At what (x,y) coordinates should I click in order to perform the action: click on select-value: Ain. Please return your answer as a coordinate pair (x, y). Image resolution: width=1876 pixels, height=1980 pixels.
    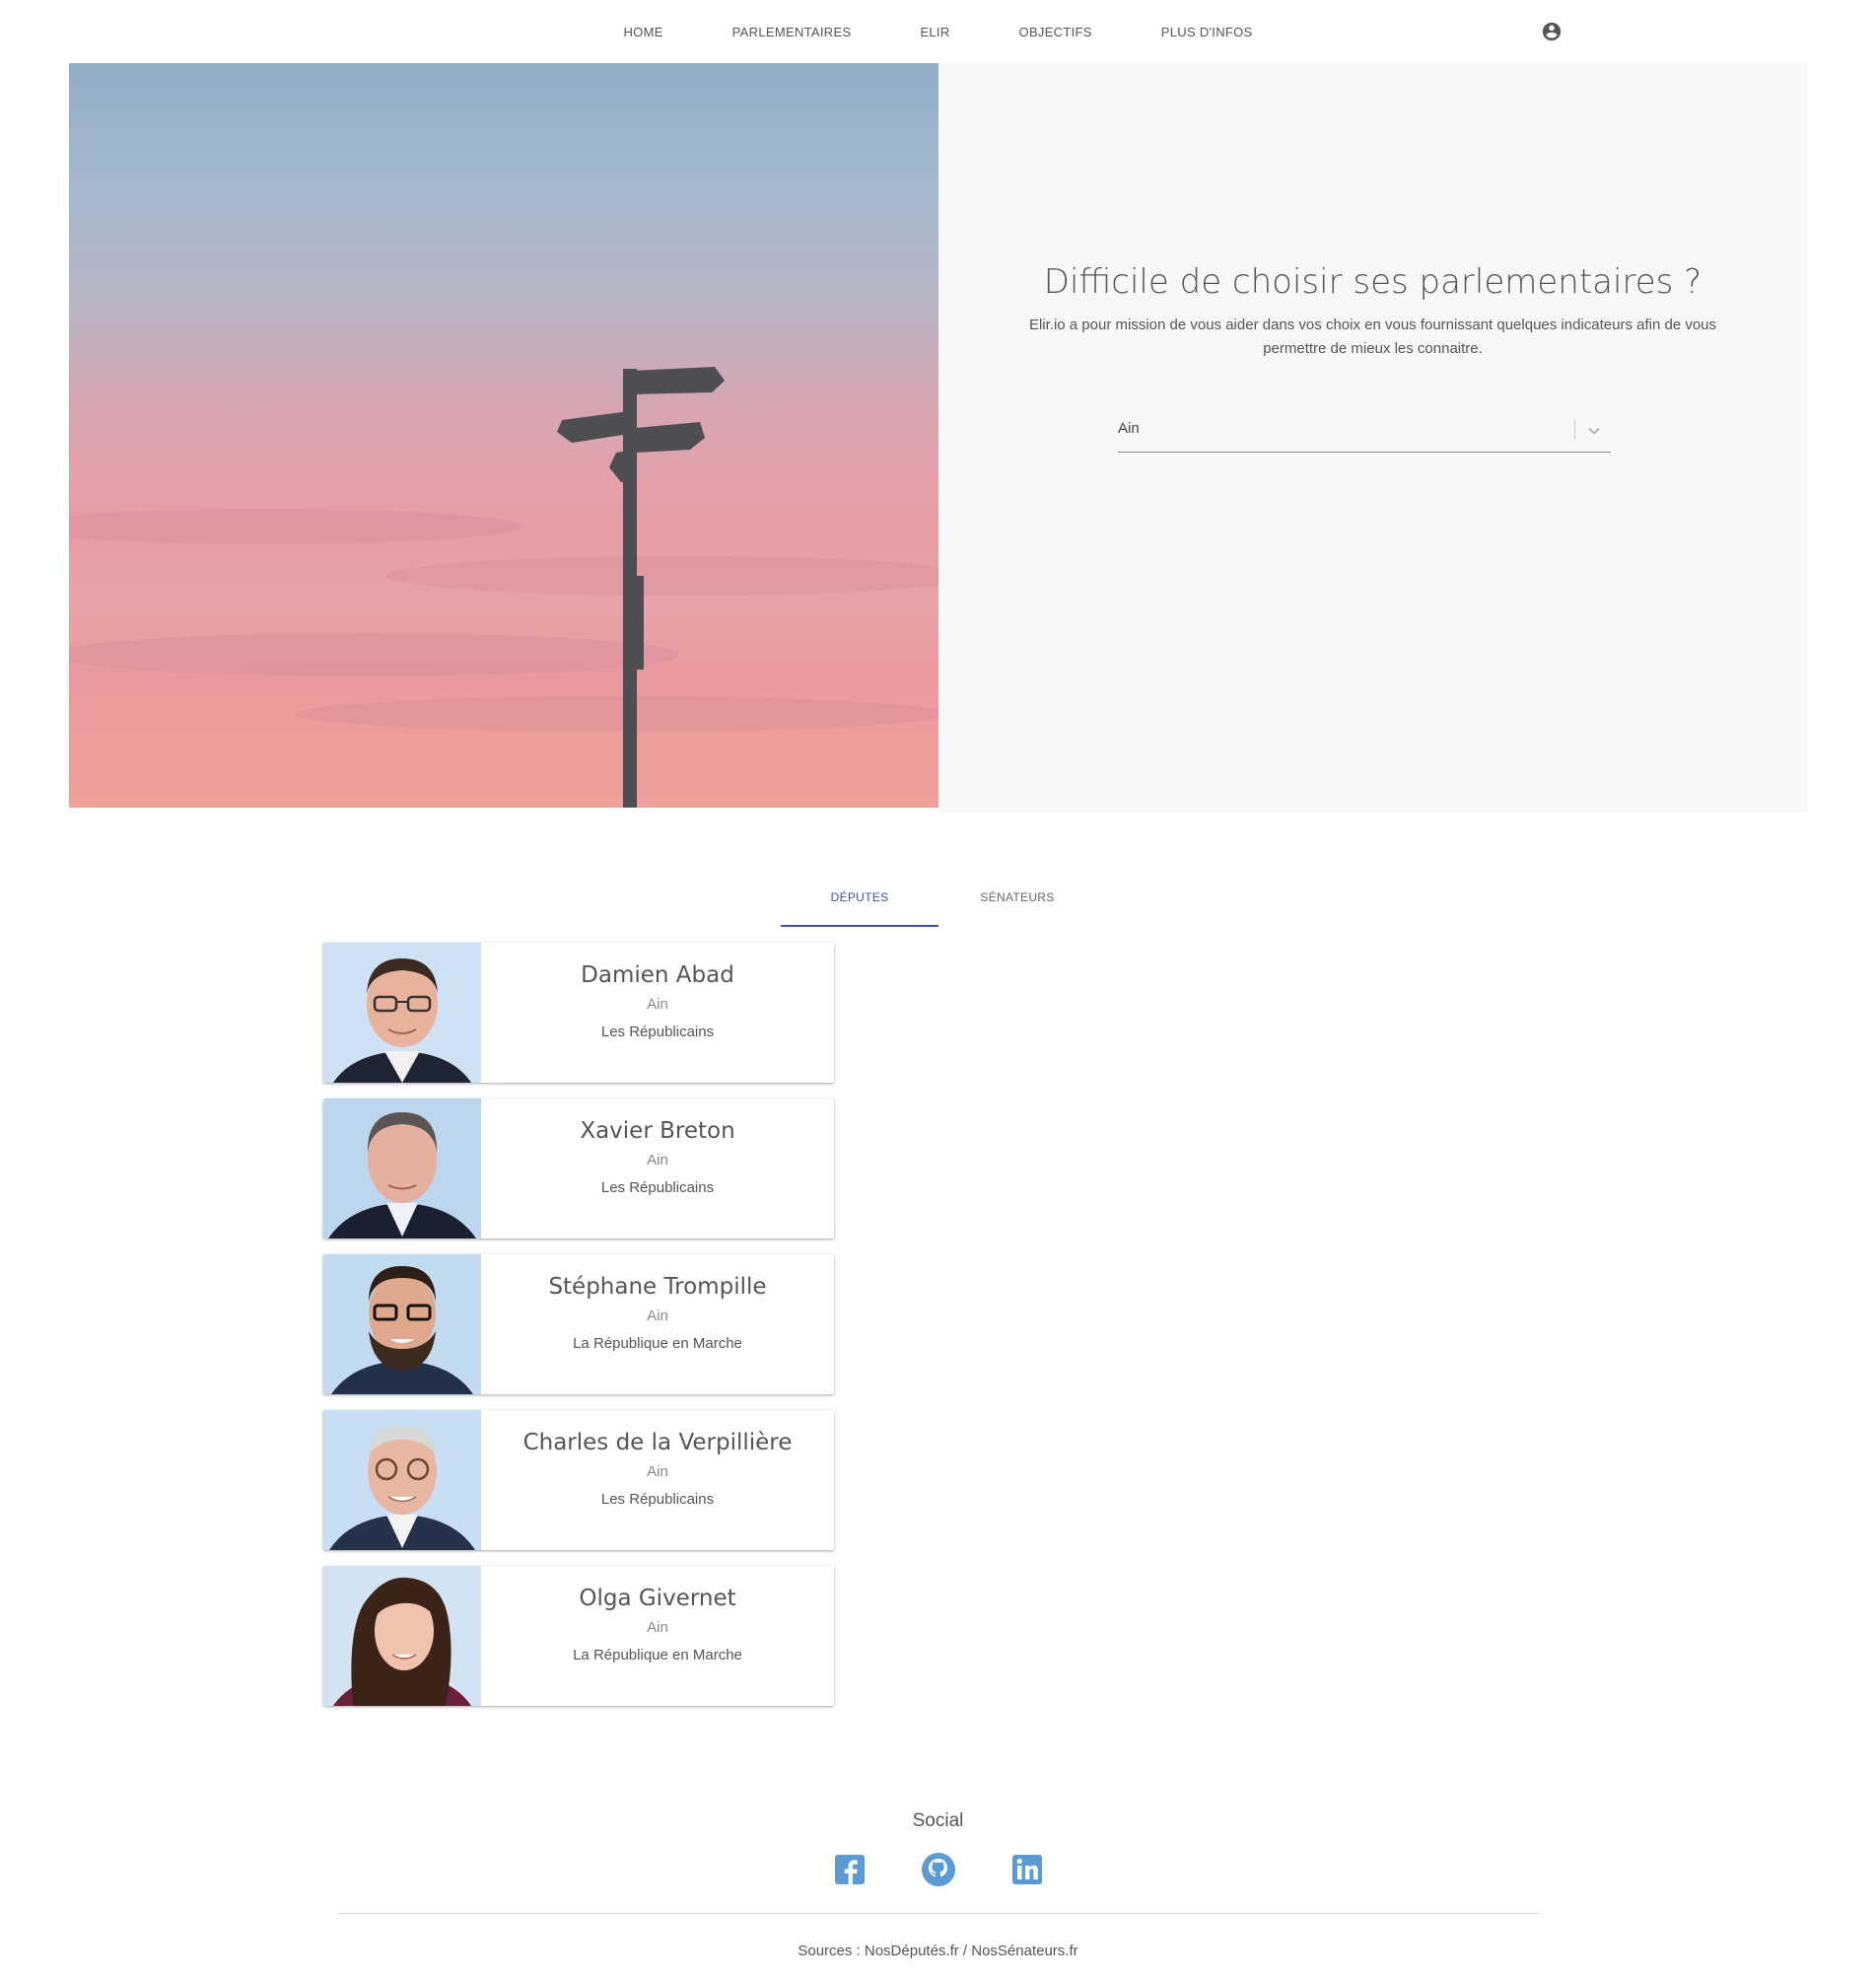
    Looking at the image, I should click on (1129, 428).